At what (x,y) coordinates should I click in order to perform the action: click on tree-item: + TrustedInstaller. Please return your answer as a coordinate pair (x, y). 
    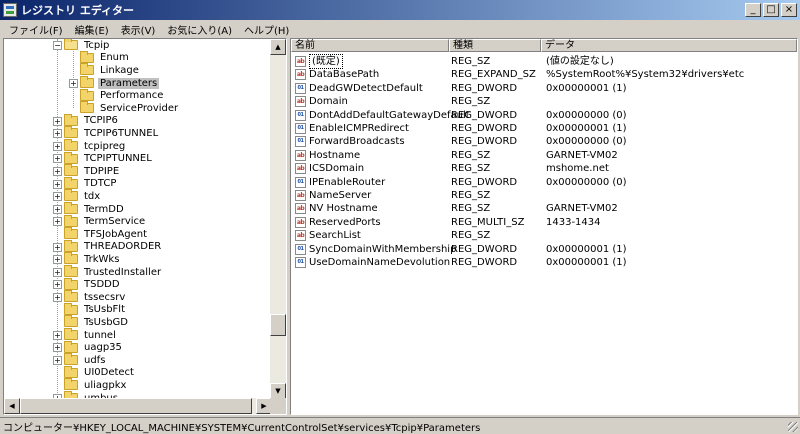
    Looking at the image, I should click on (108, 272).